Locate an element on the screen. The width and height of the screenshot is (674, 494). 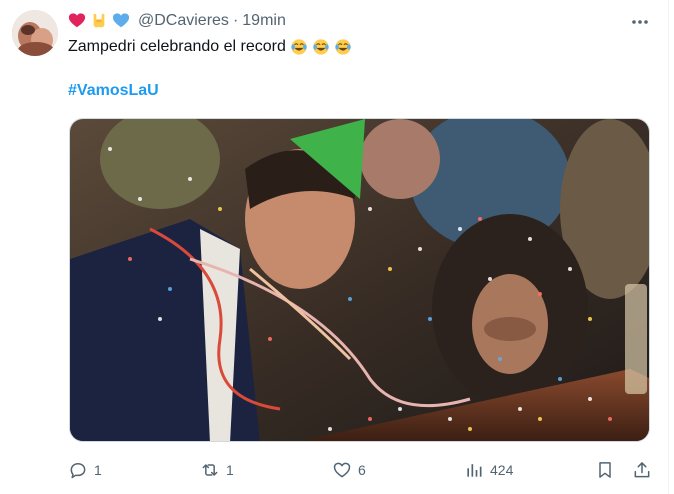
heart-icon is located at coordinates (342, 470).